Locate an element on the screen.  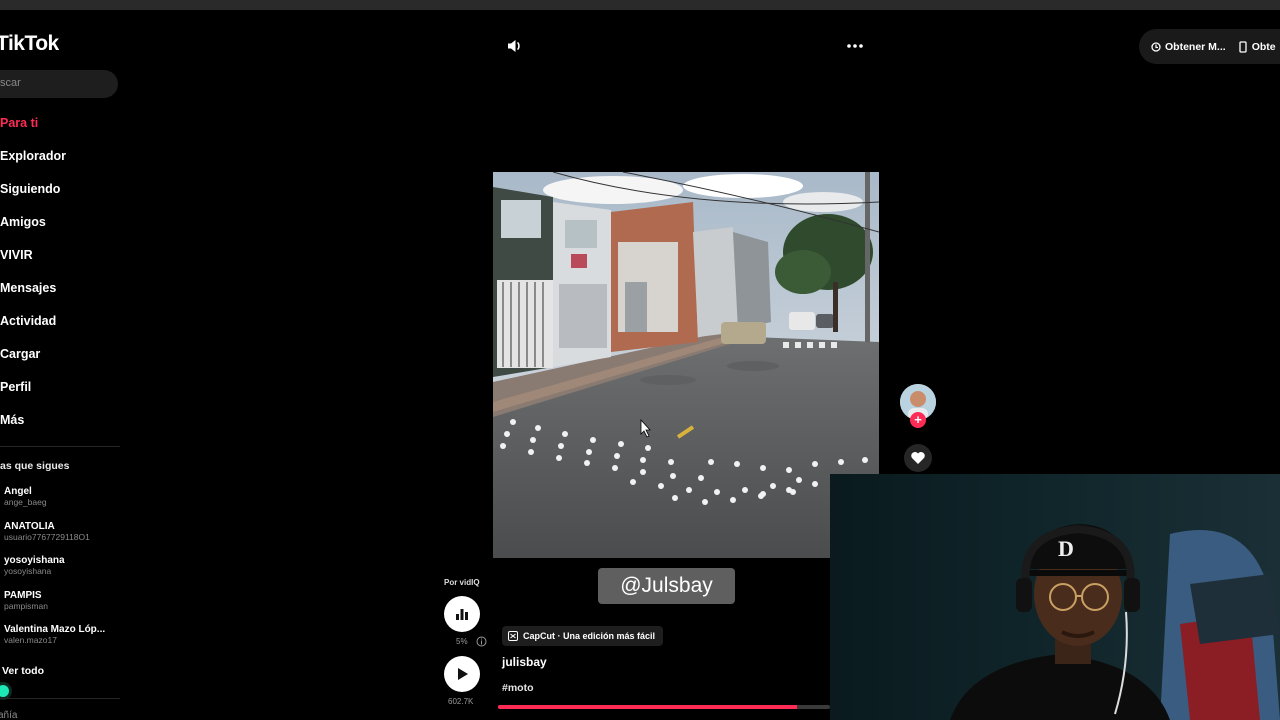
volume-icon is located at coordinates (515, 46).